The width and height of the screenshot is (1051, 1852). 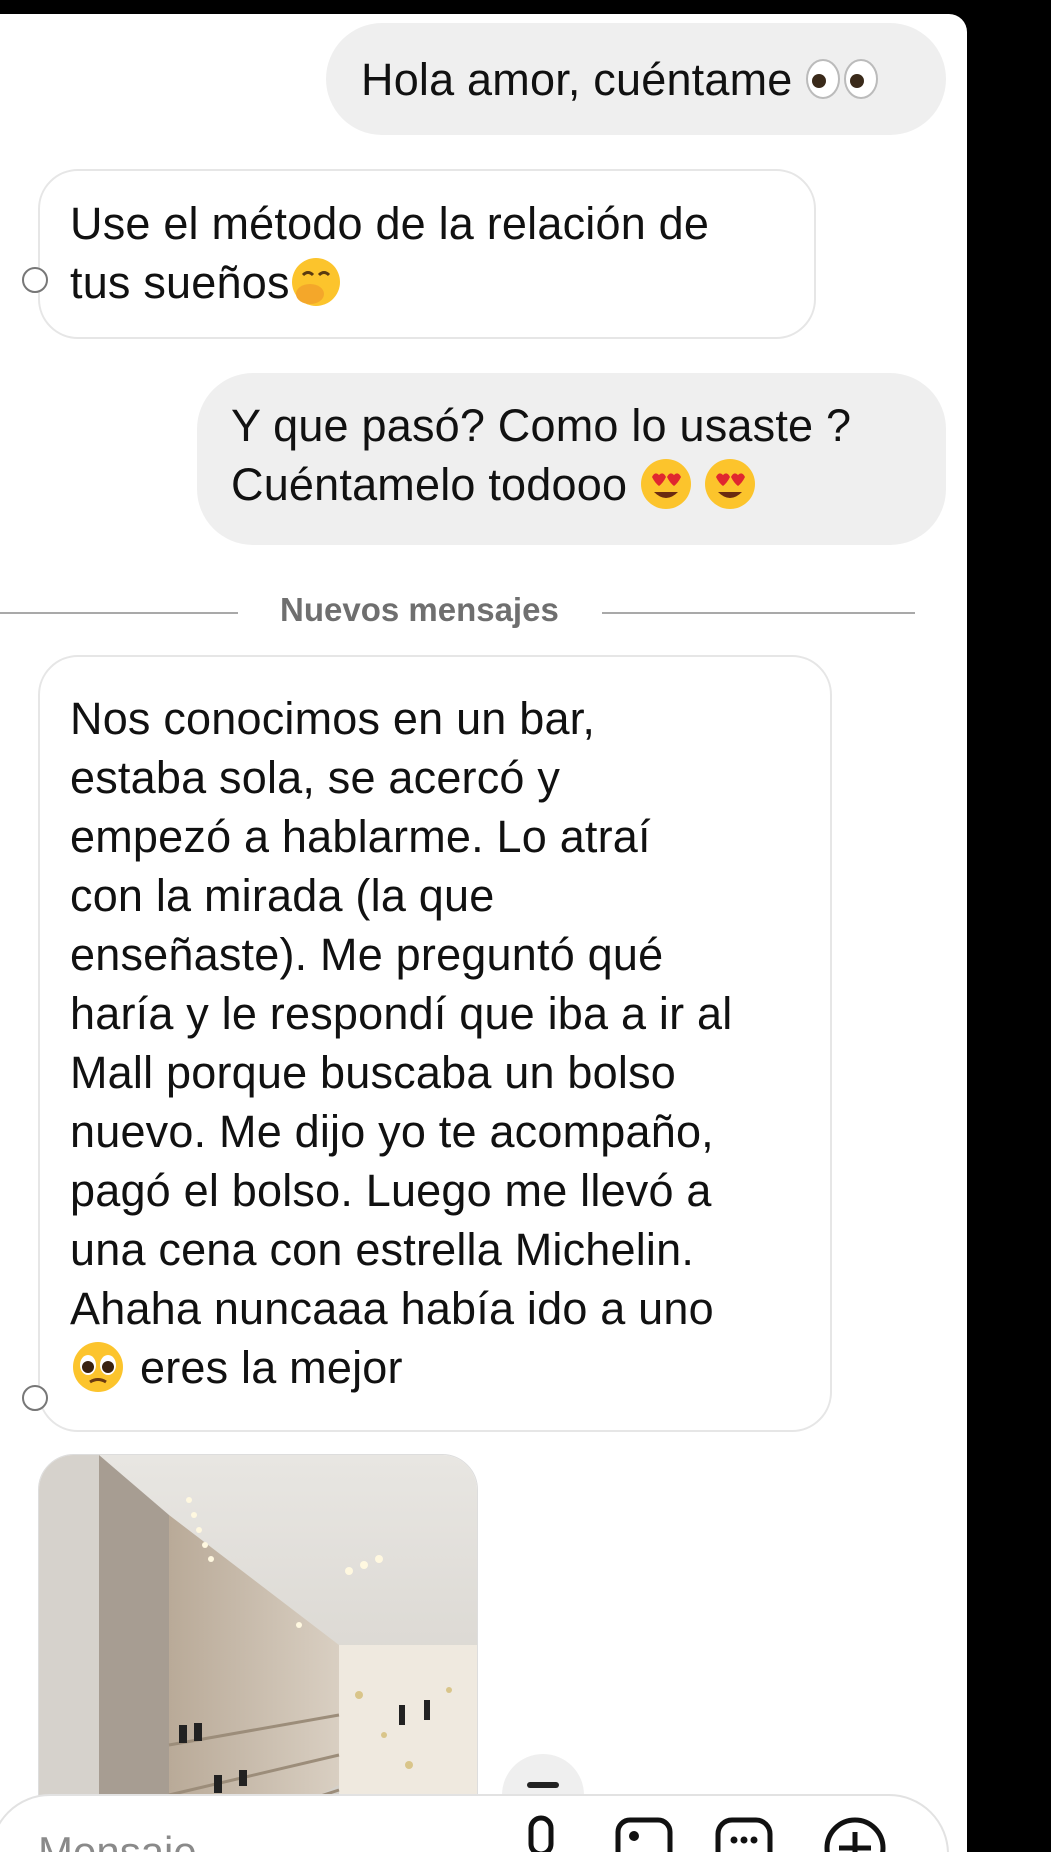 I want to click on hand-over-mouth-emoji, so click(x=315, y=282).